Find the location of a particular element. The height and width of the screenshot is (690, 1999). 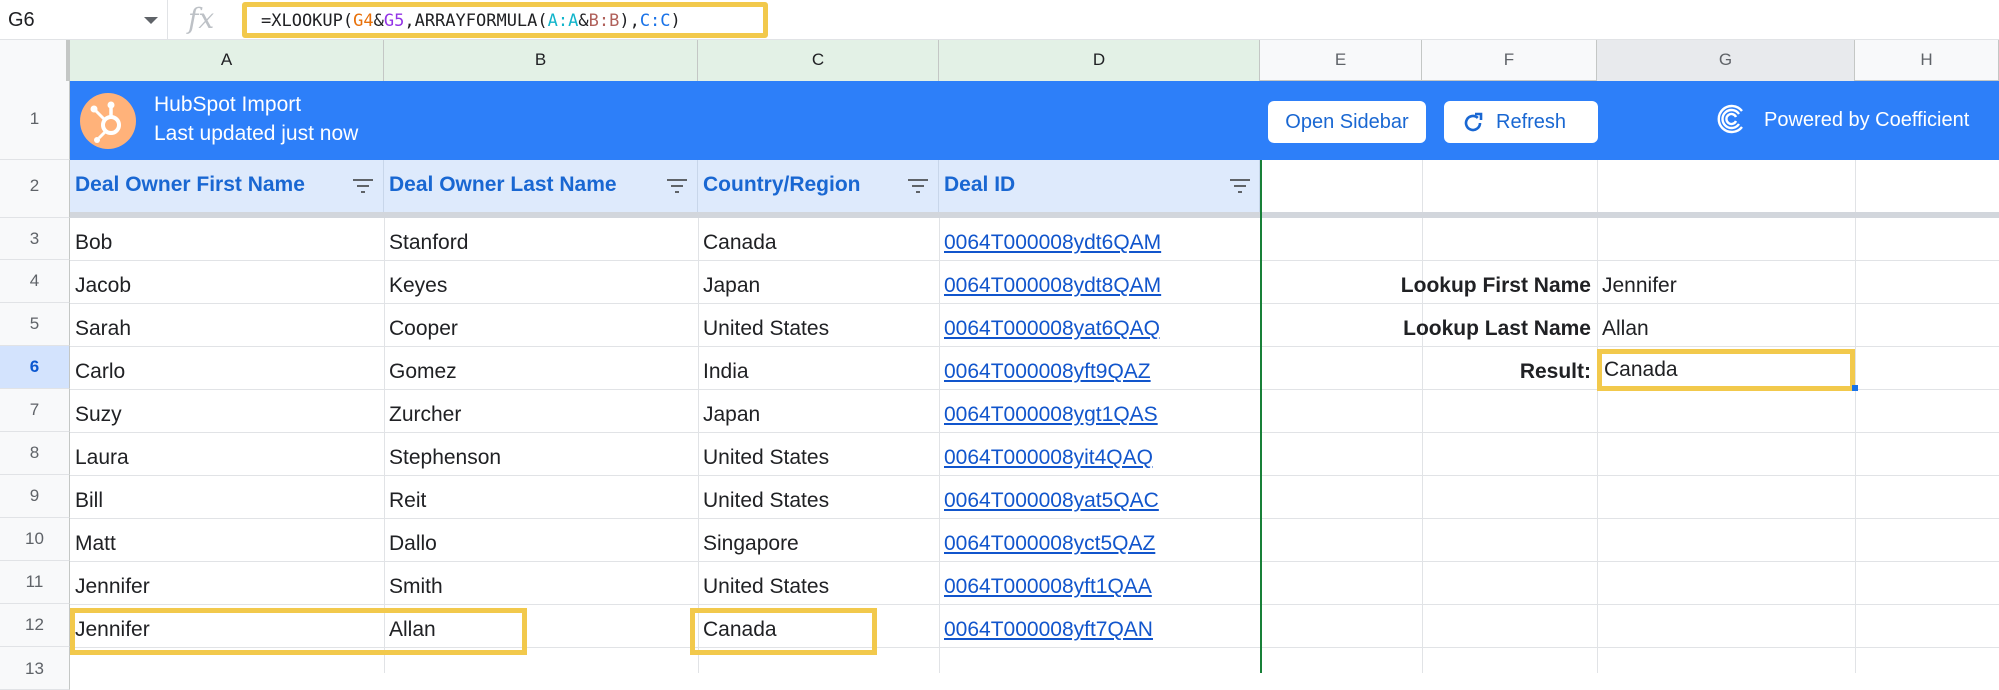

cell-last-name: Stanford is located at coordinates (426, 243).